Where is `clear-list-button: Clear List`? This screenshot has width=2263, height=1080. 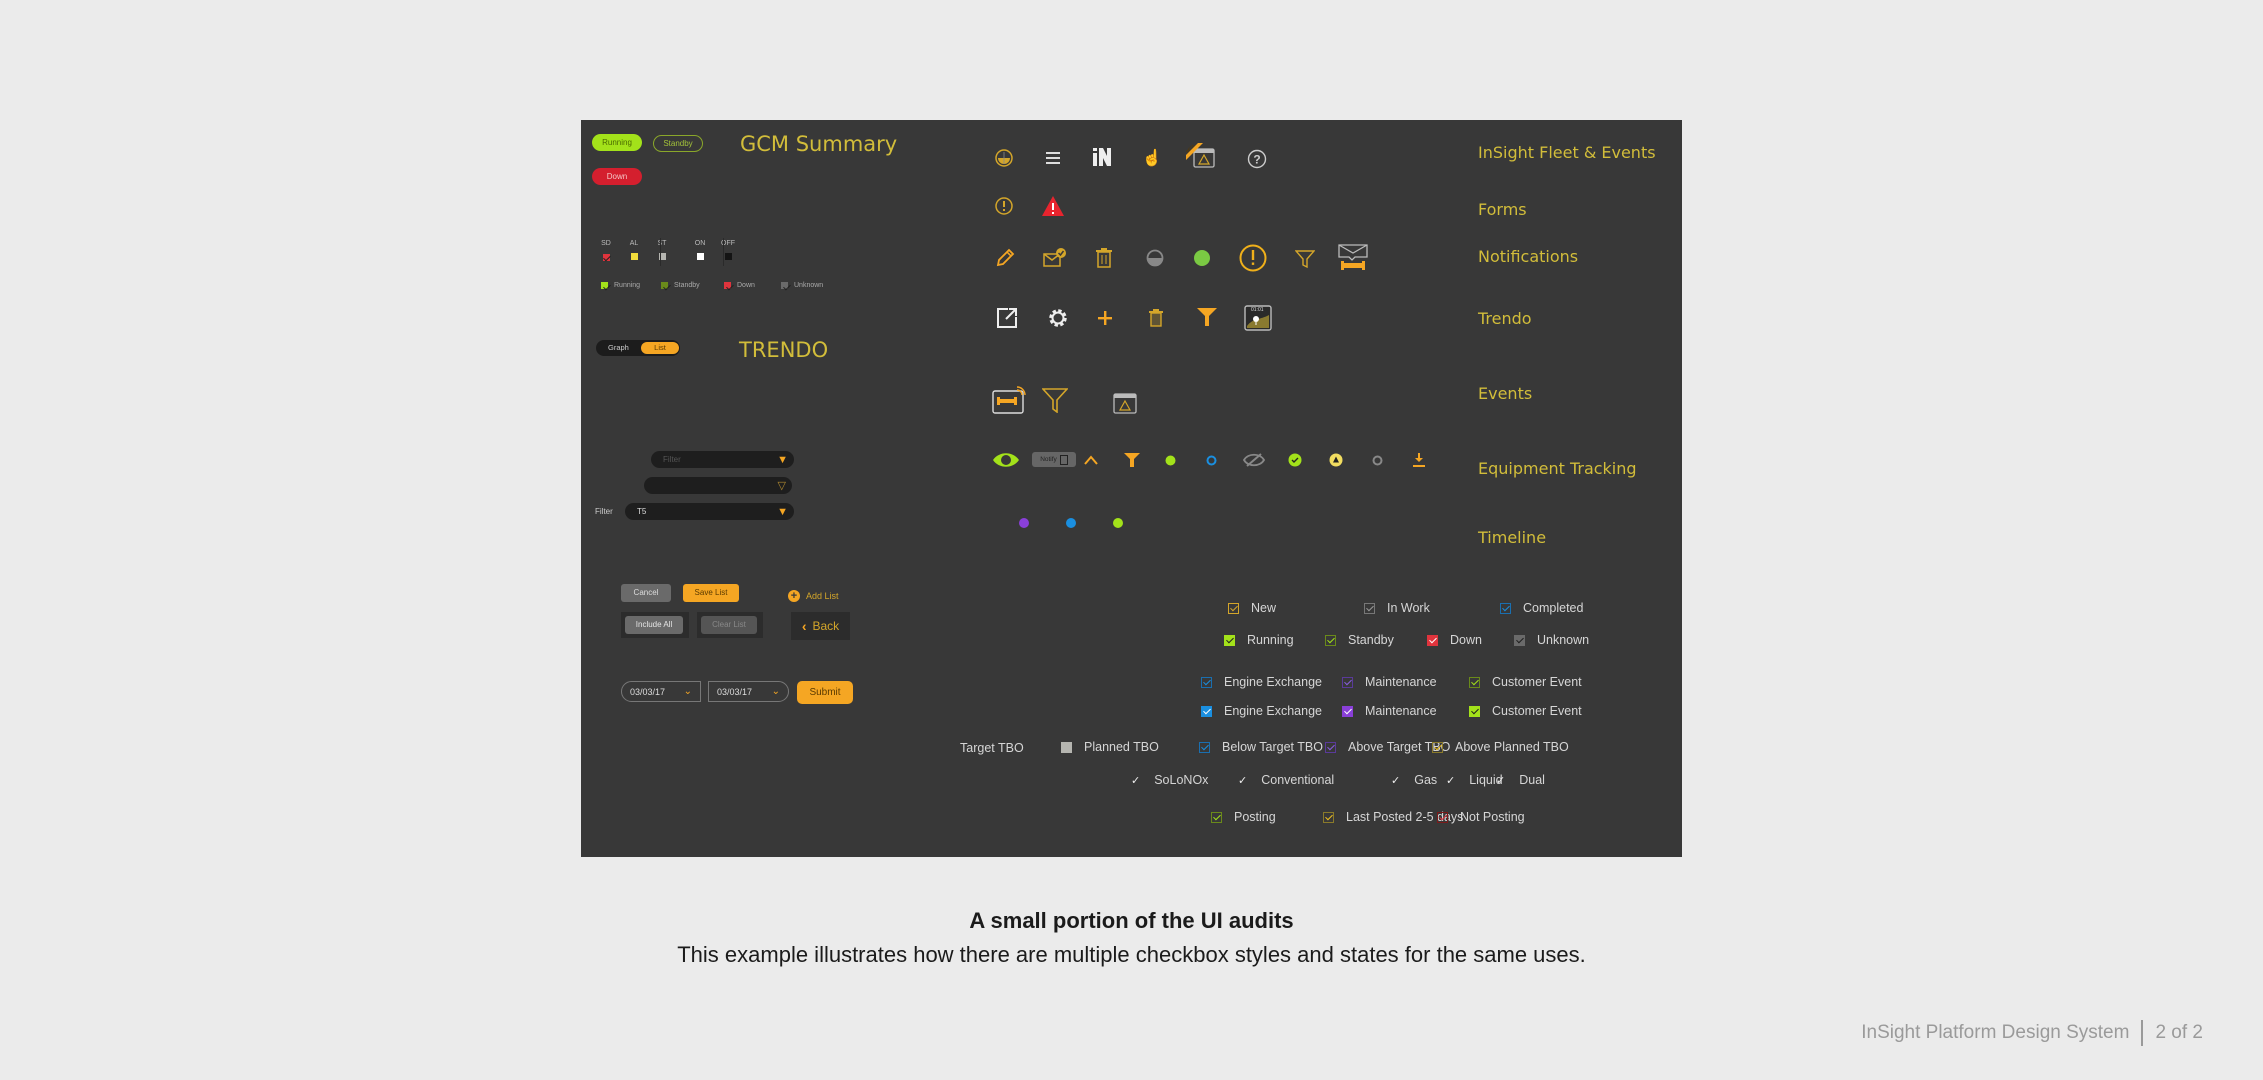
clear-list-button: Clear List is located at coordinates (729, 625).